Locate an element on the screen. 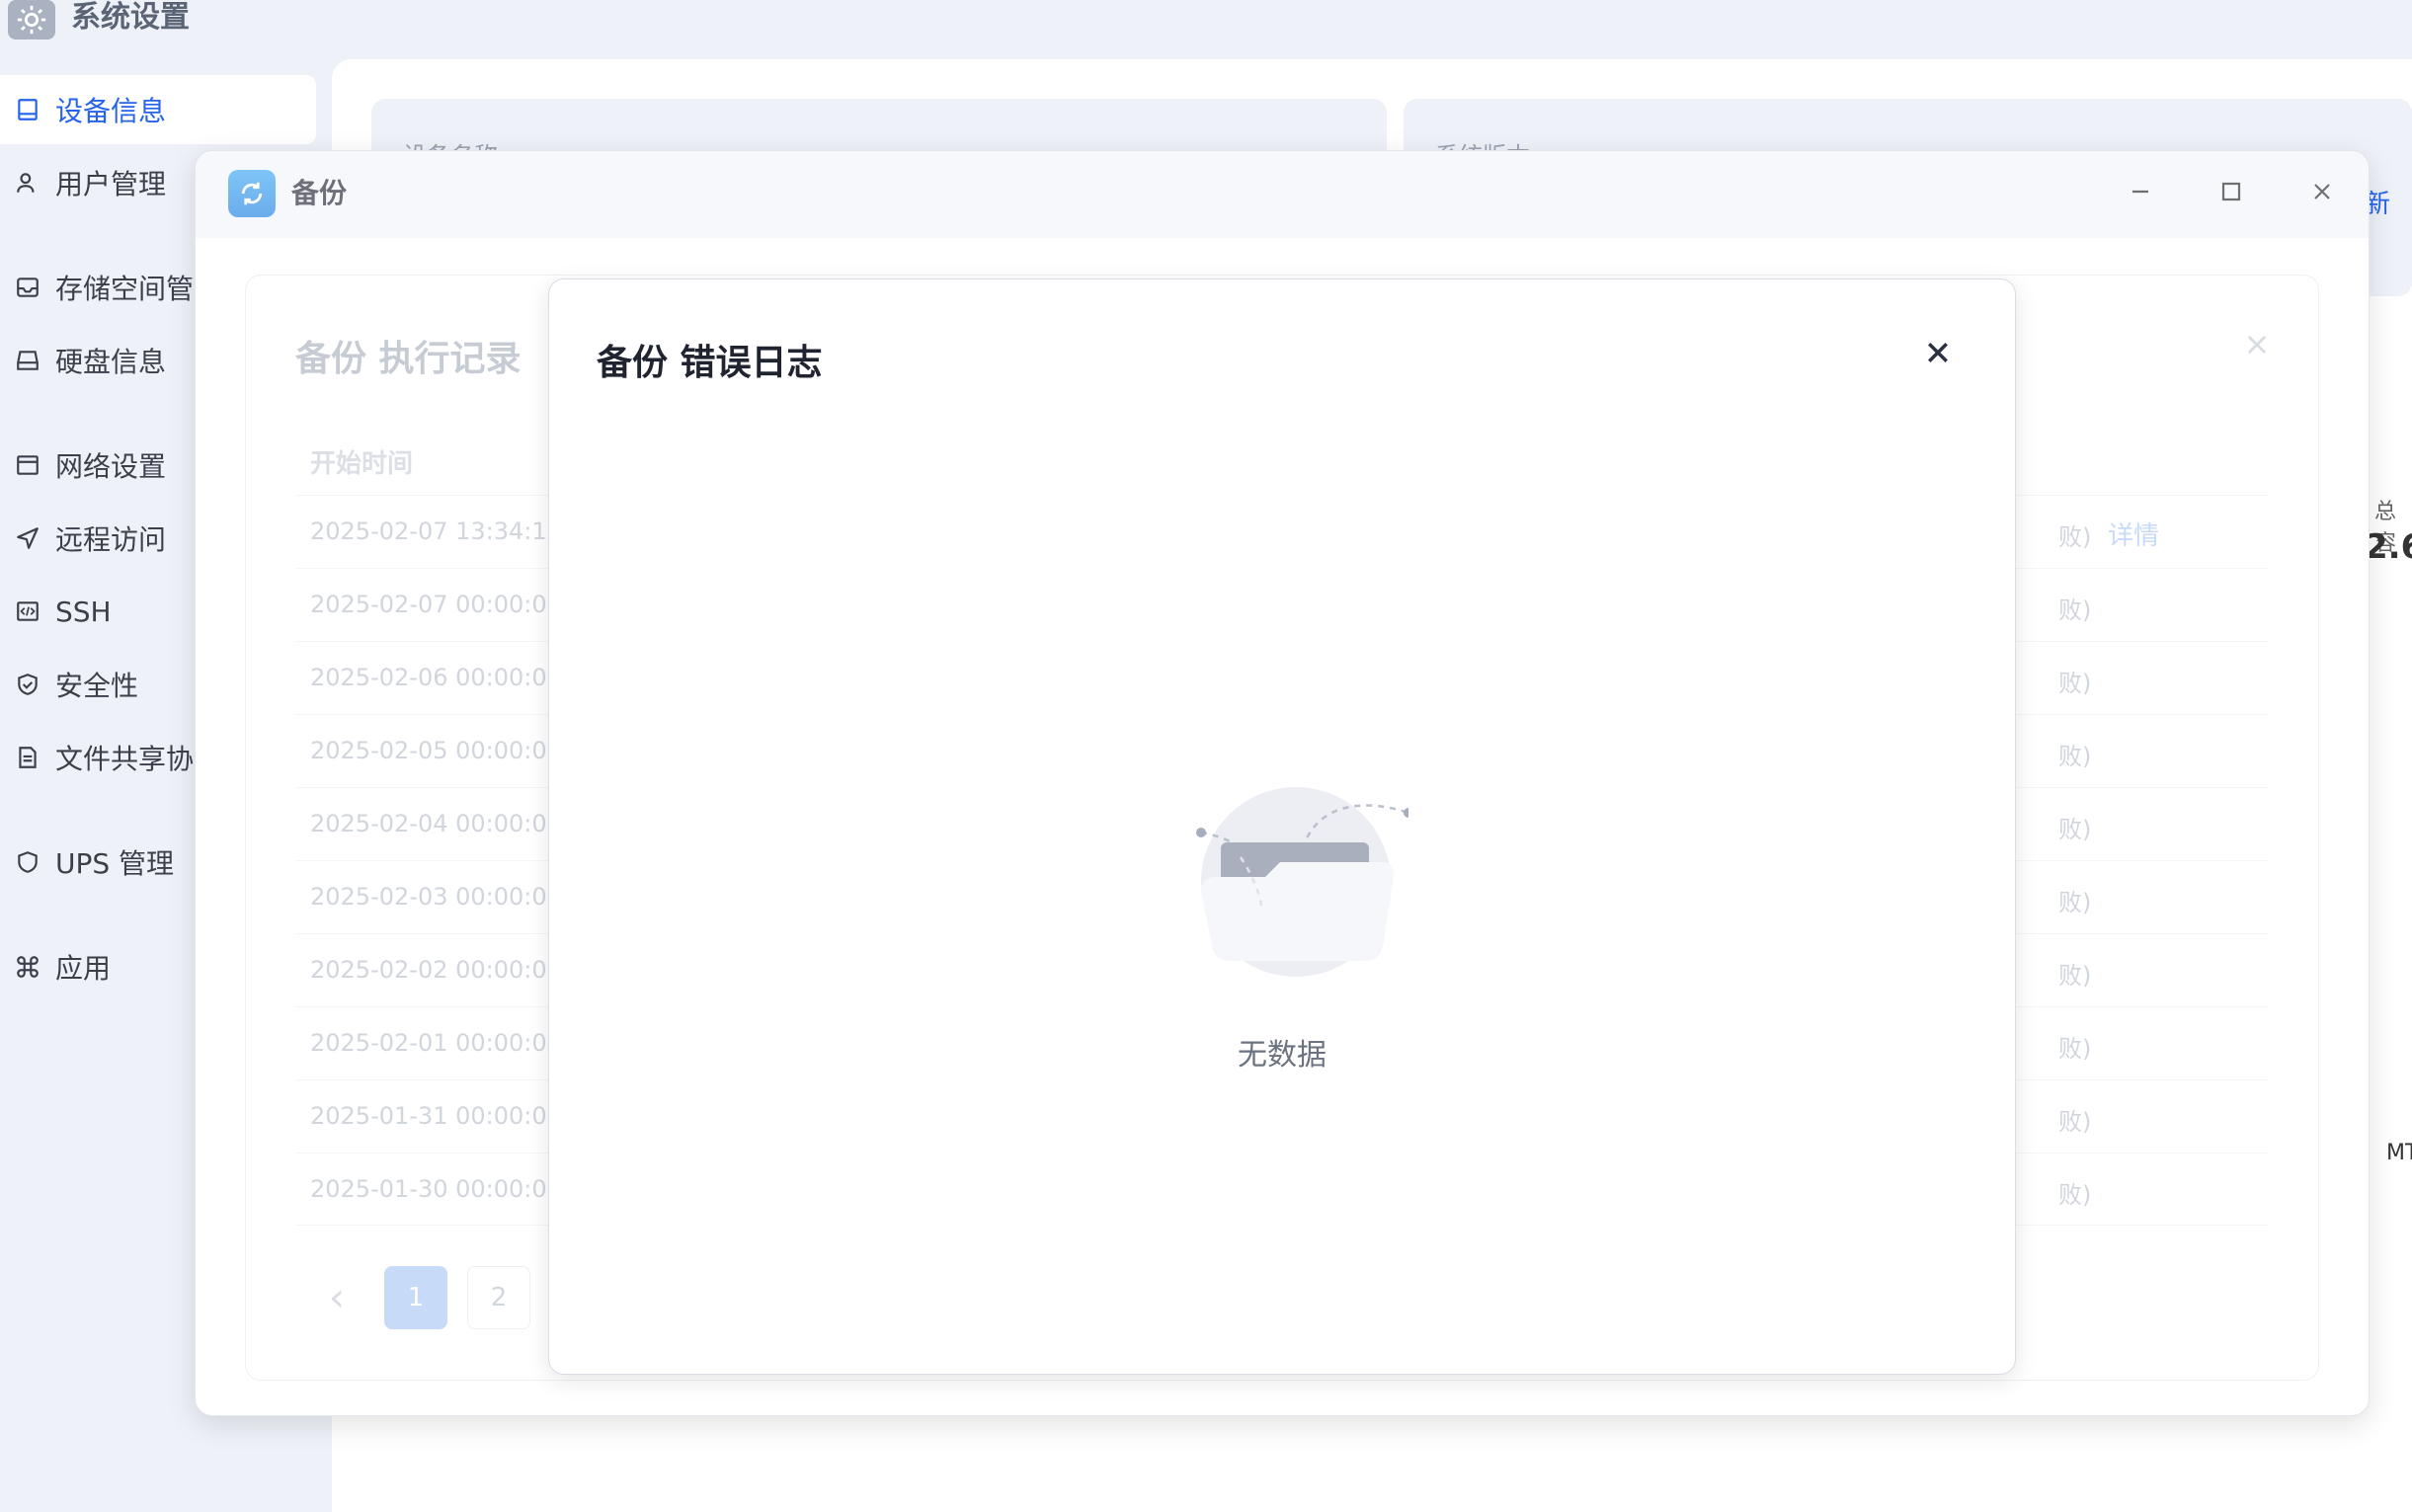 The height and width of the screenshot is (1512, 2412). empty-folder-icon is located at coordinates (1292, 868).